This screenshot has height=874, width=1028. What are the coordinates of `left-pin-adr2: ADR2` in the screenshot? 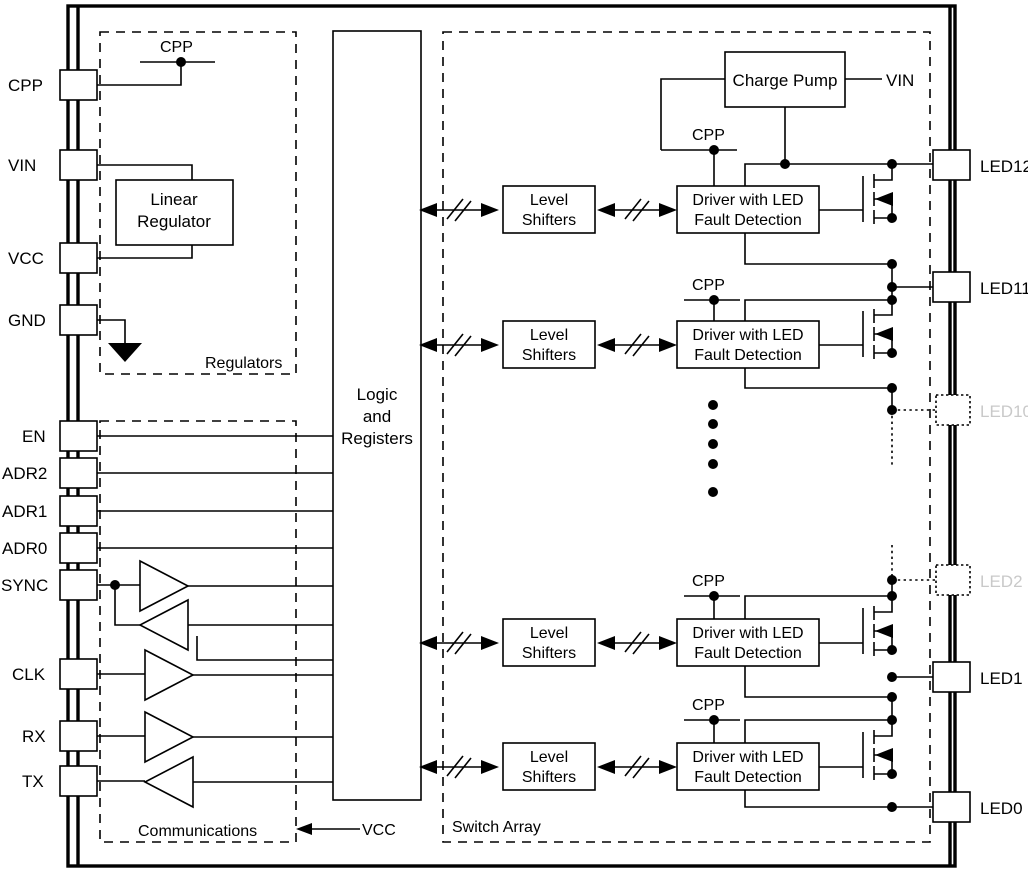 It's located at (50, 473).